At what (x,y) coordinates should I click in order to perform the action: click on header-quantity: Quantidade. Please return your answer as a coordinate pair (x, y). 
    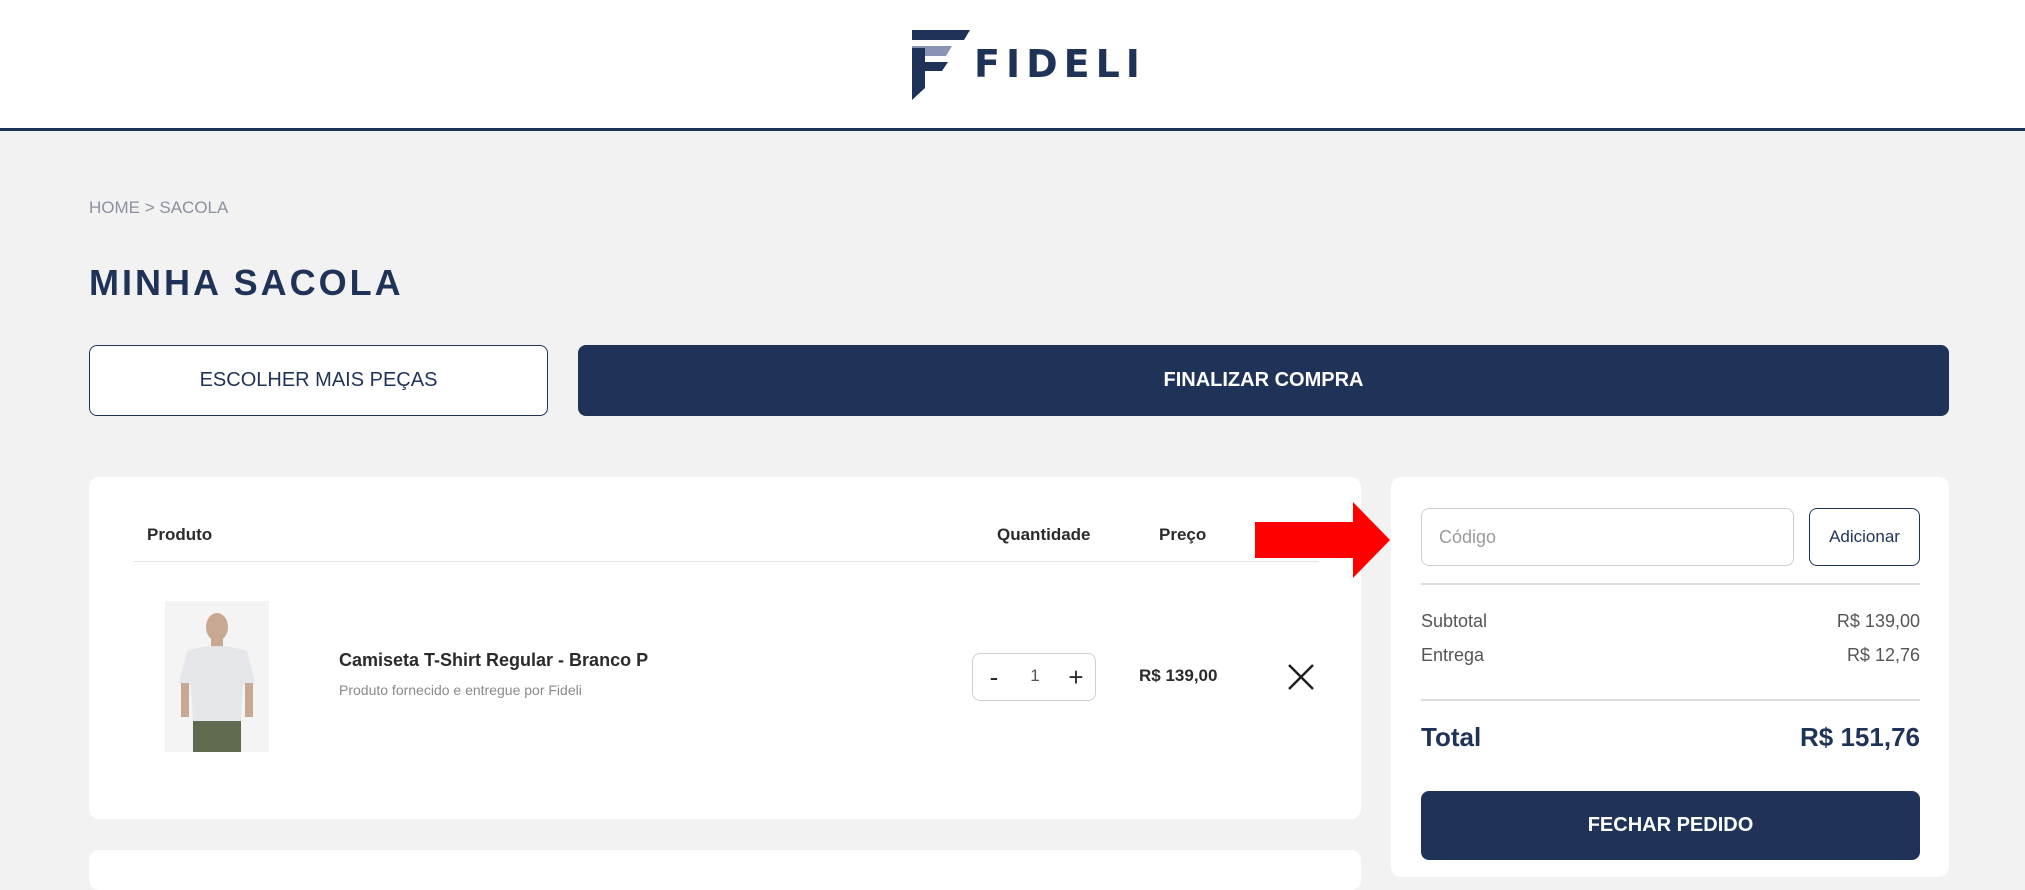
    Looking at the image, I should click on (1044, 534).